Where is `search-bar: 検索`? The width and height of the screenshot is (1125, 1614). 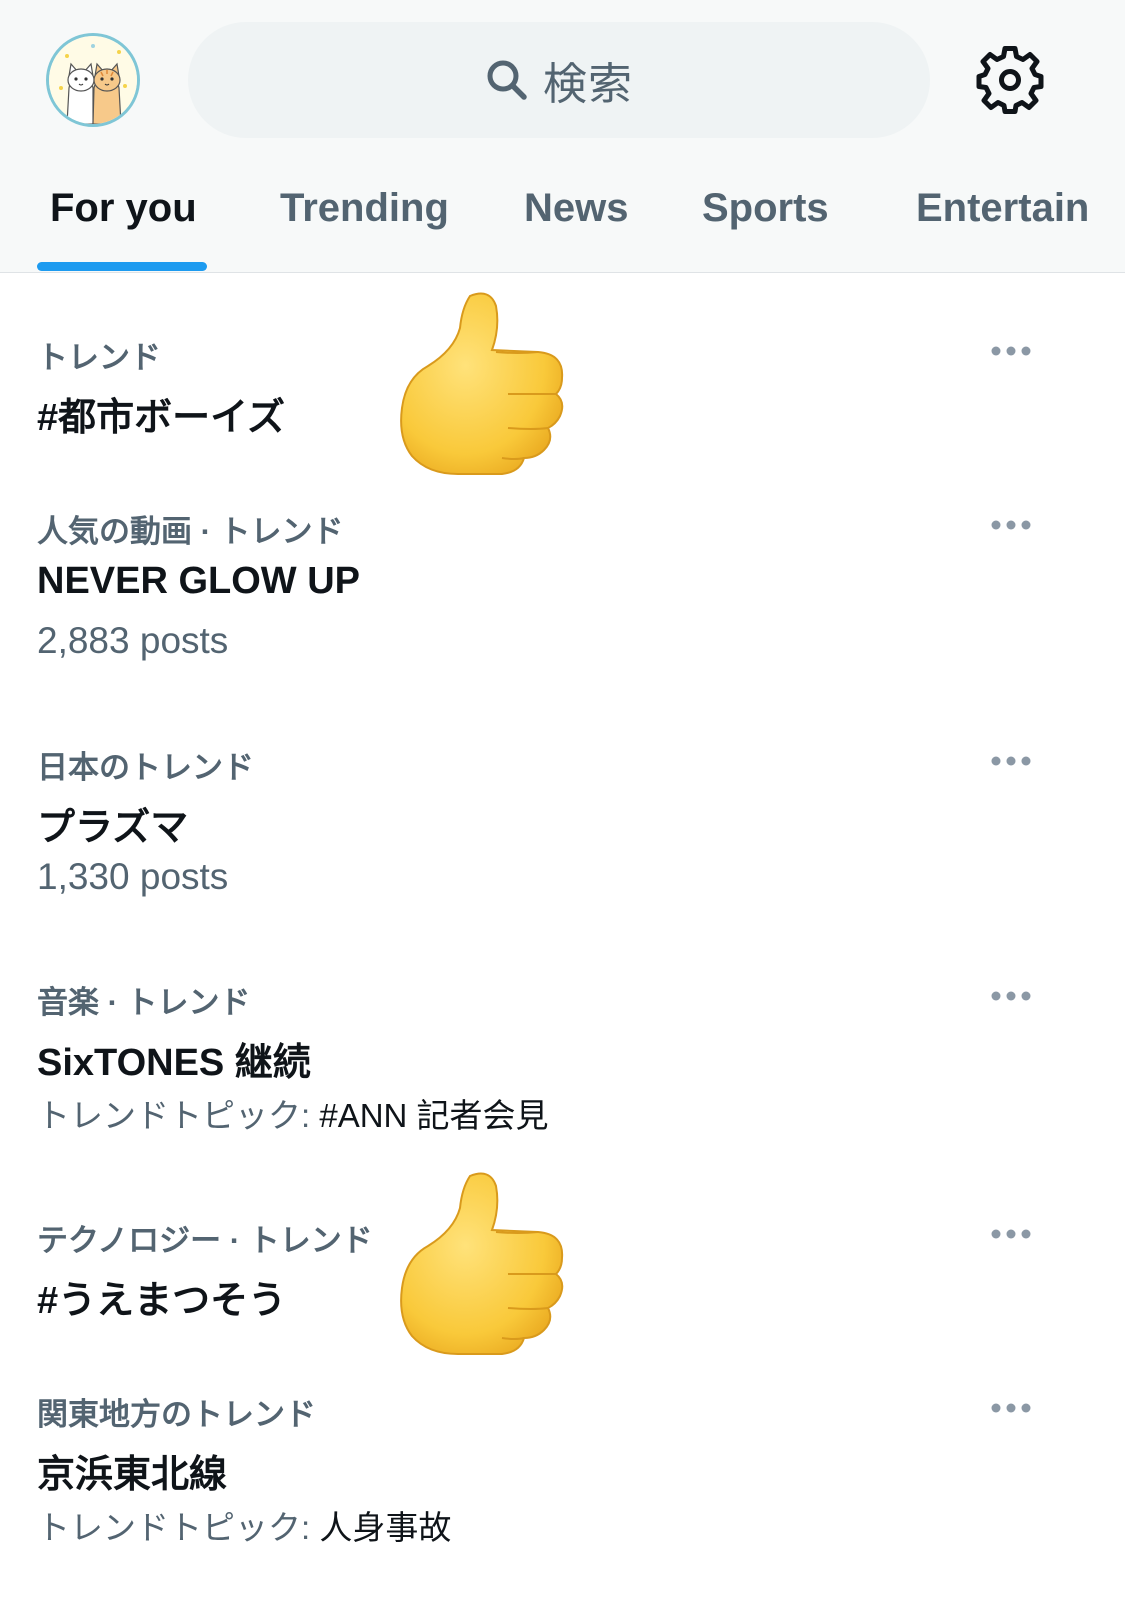
search-bar: 検索 is located at coordinates (559, 80).